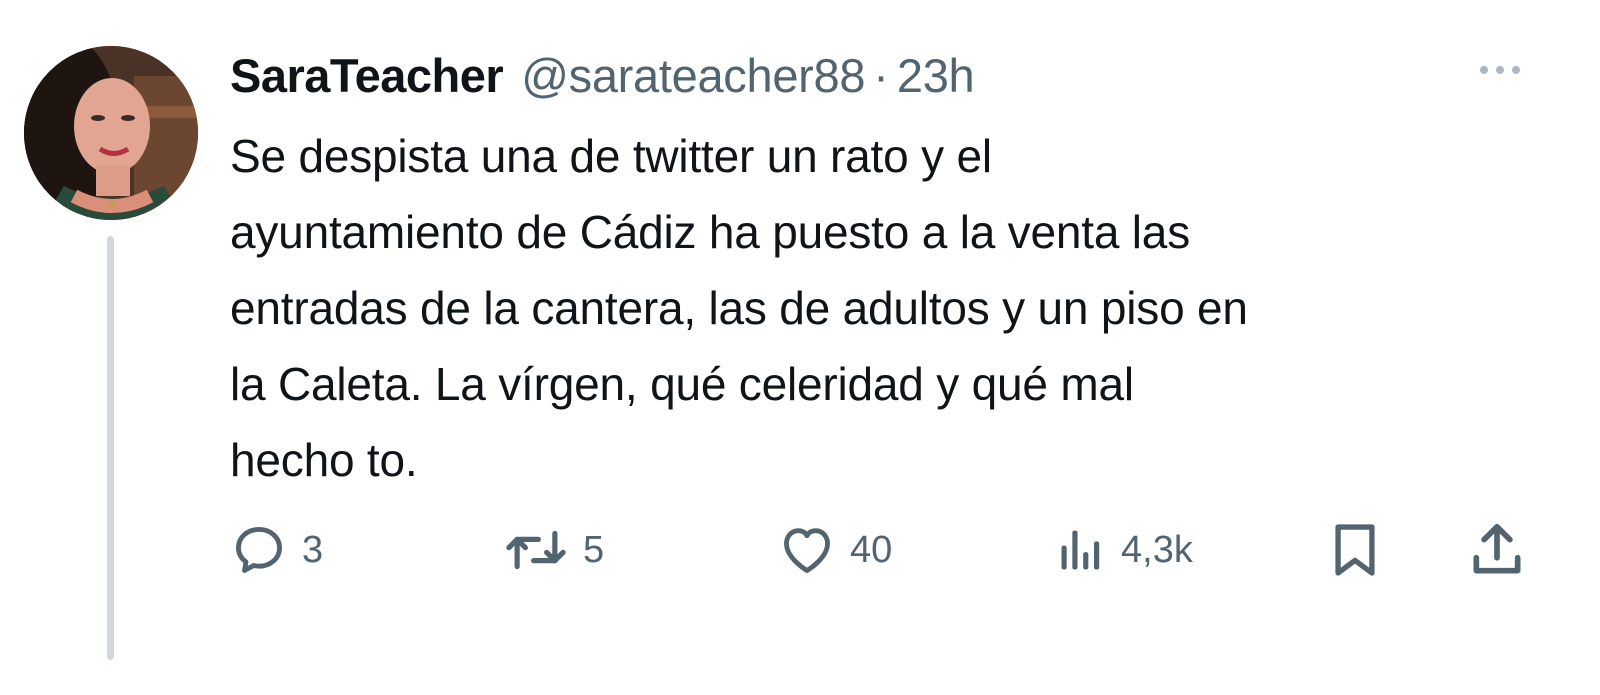  Describe the element at coordinates (871, 549) in the screenshot. I see `like-count: 40` at that location.